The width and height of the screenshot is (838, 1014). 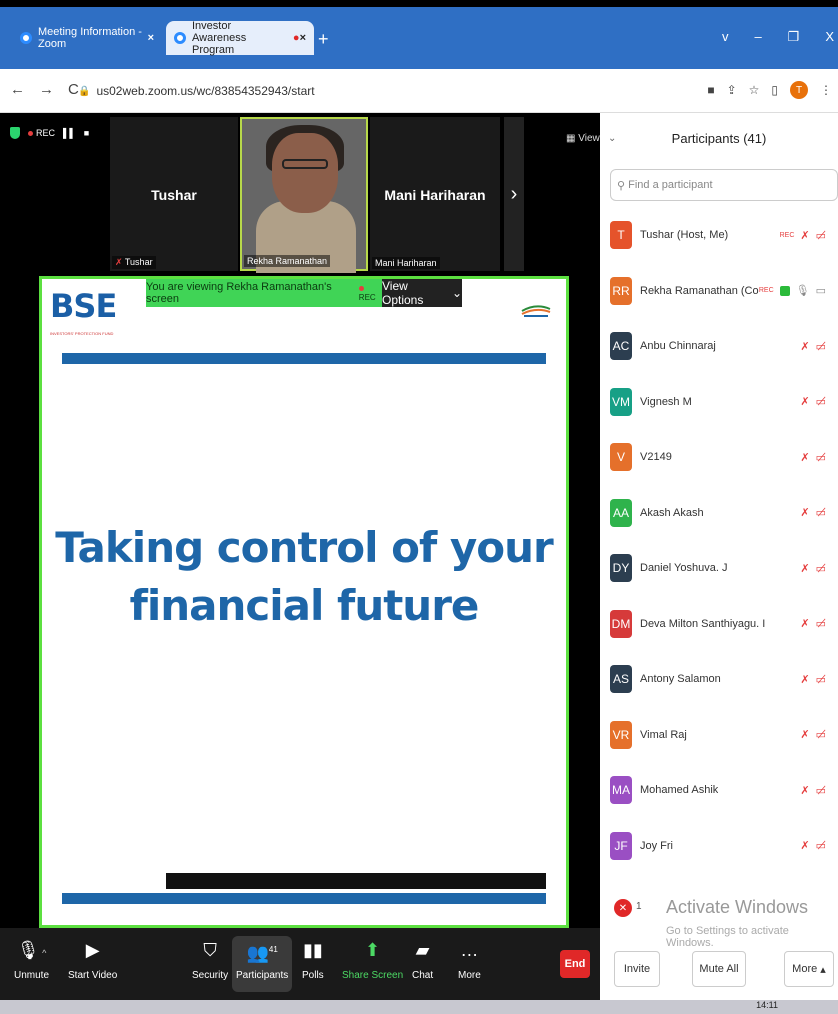 What do you see at coordinates (719, 679) in the screenshot?
I see `participant-row: AS Antony Salamon ✗ ▭̸` at bounding box center [719, 679].